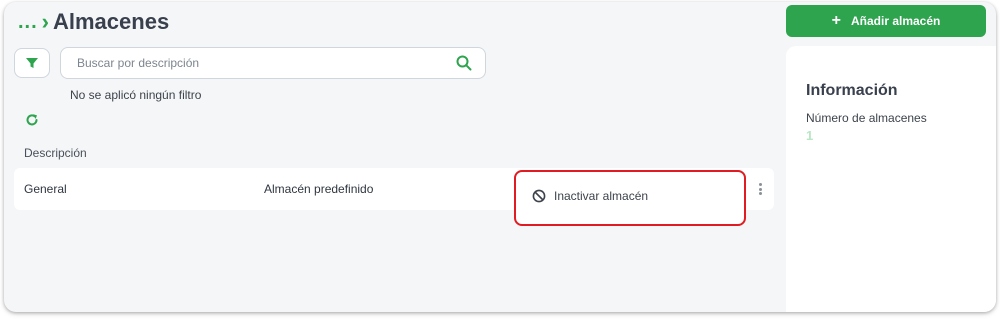  I want to click on warehouse-count-label: Número de almacenes, so click(866, 118).